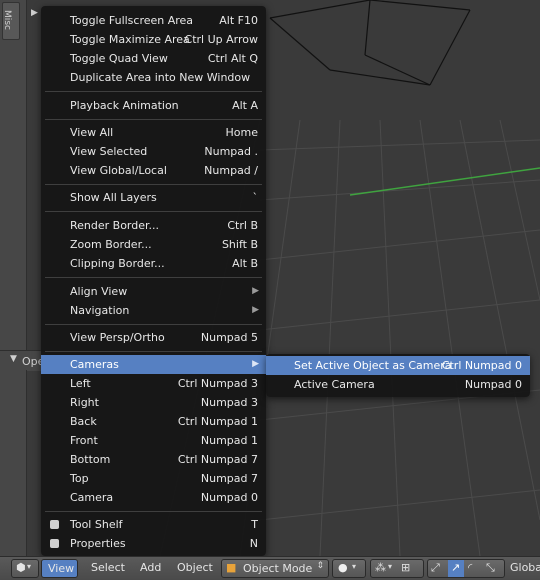 The image size is (540, 580). I want to click on rotate-icon: ◜, so click(470, 567).